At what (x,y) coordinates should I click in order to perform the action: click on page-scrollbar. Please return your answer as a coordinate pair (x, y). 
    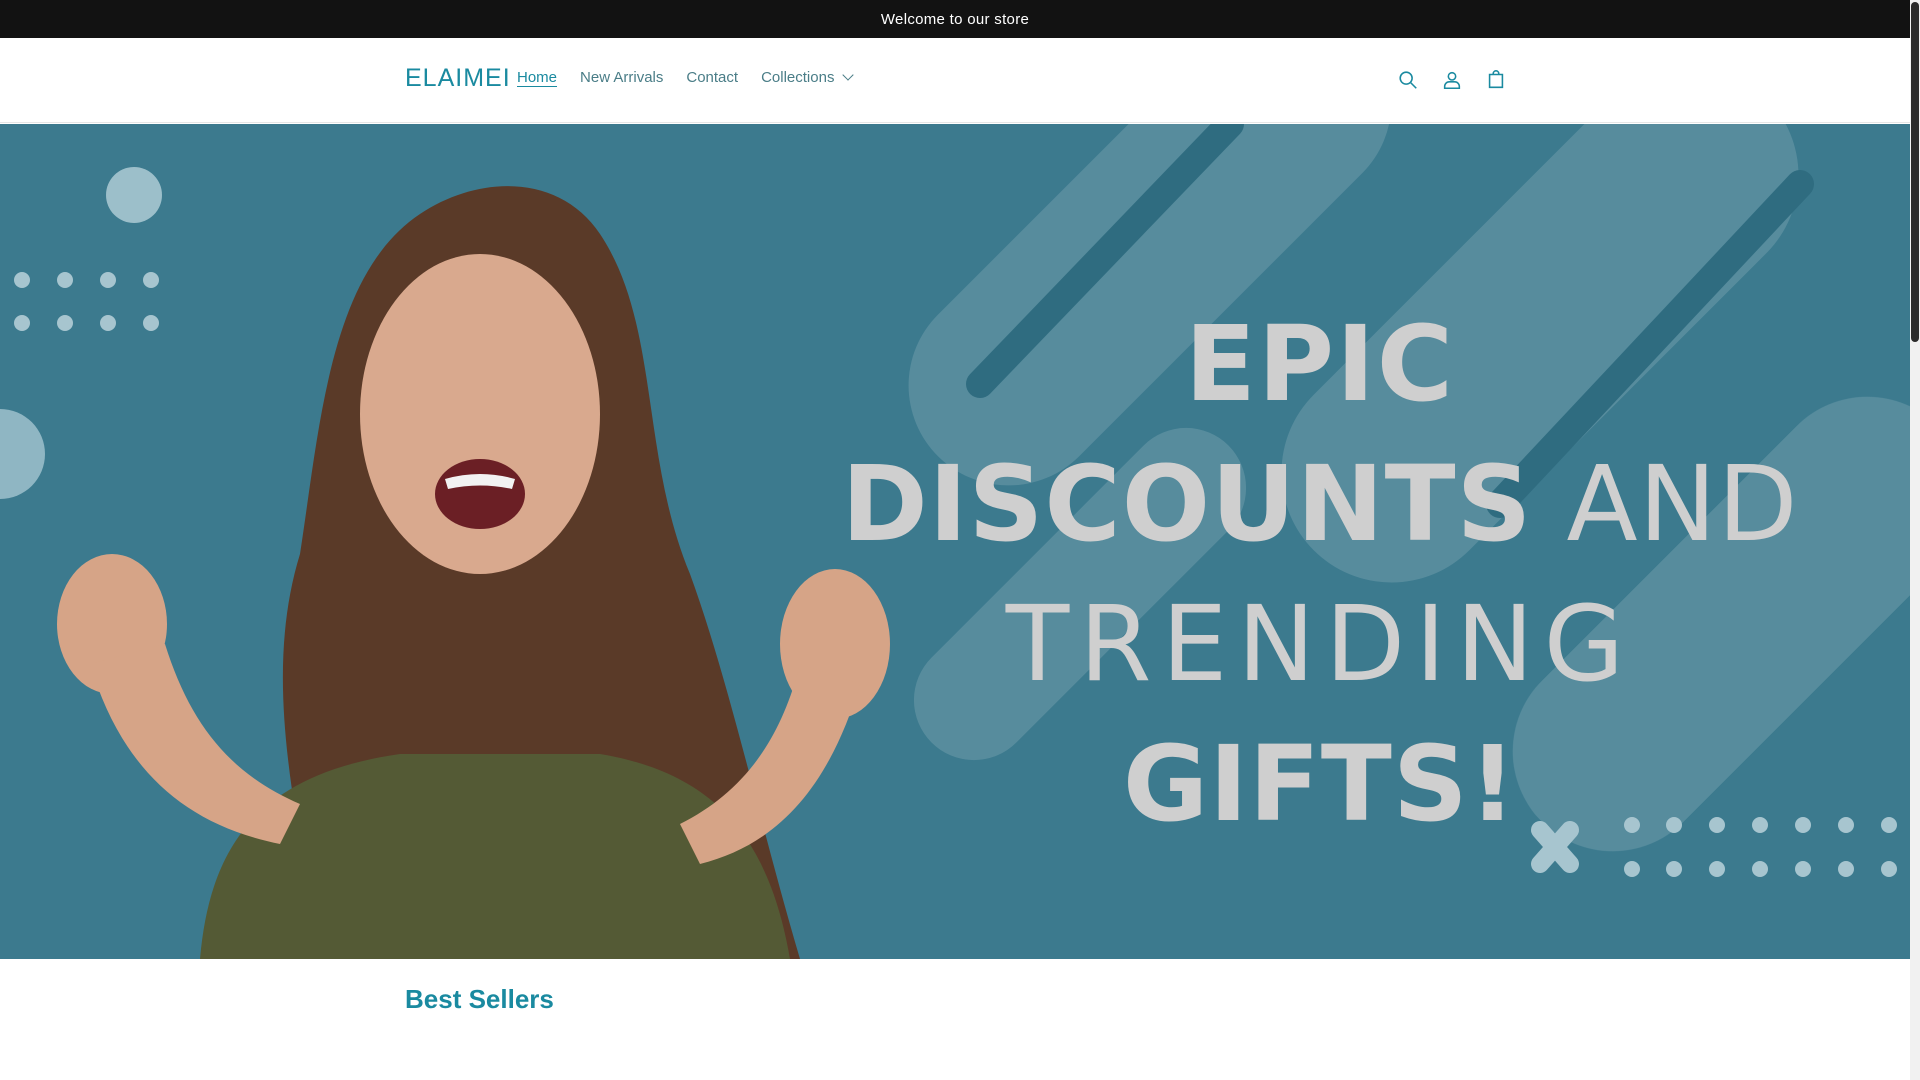
    Looking at the image, I should click on (1915, 540).